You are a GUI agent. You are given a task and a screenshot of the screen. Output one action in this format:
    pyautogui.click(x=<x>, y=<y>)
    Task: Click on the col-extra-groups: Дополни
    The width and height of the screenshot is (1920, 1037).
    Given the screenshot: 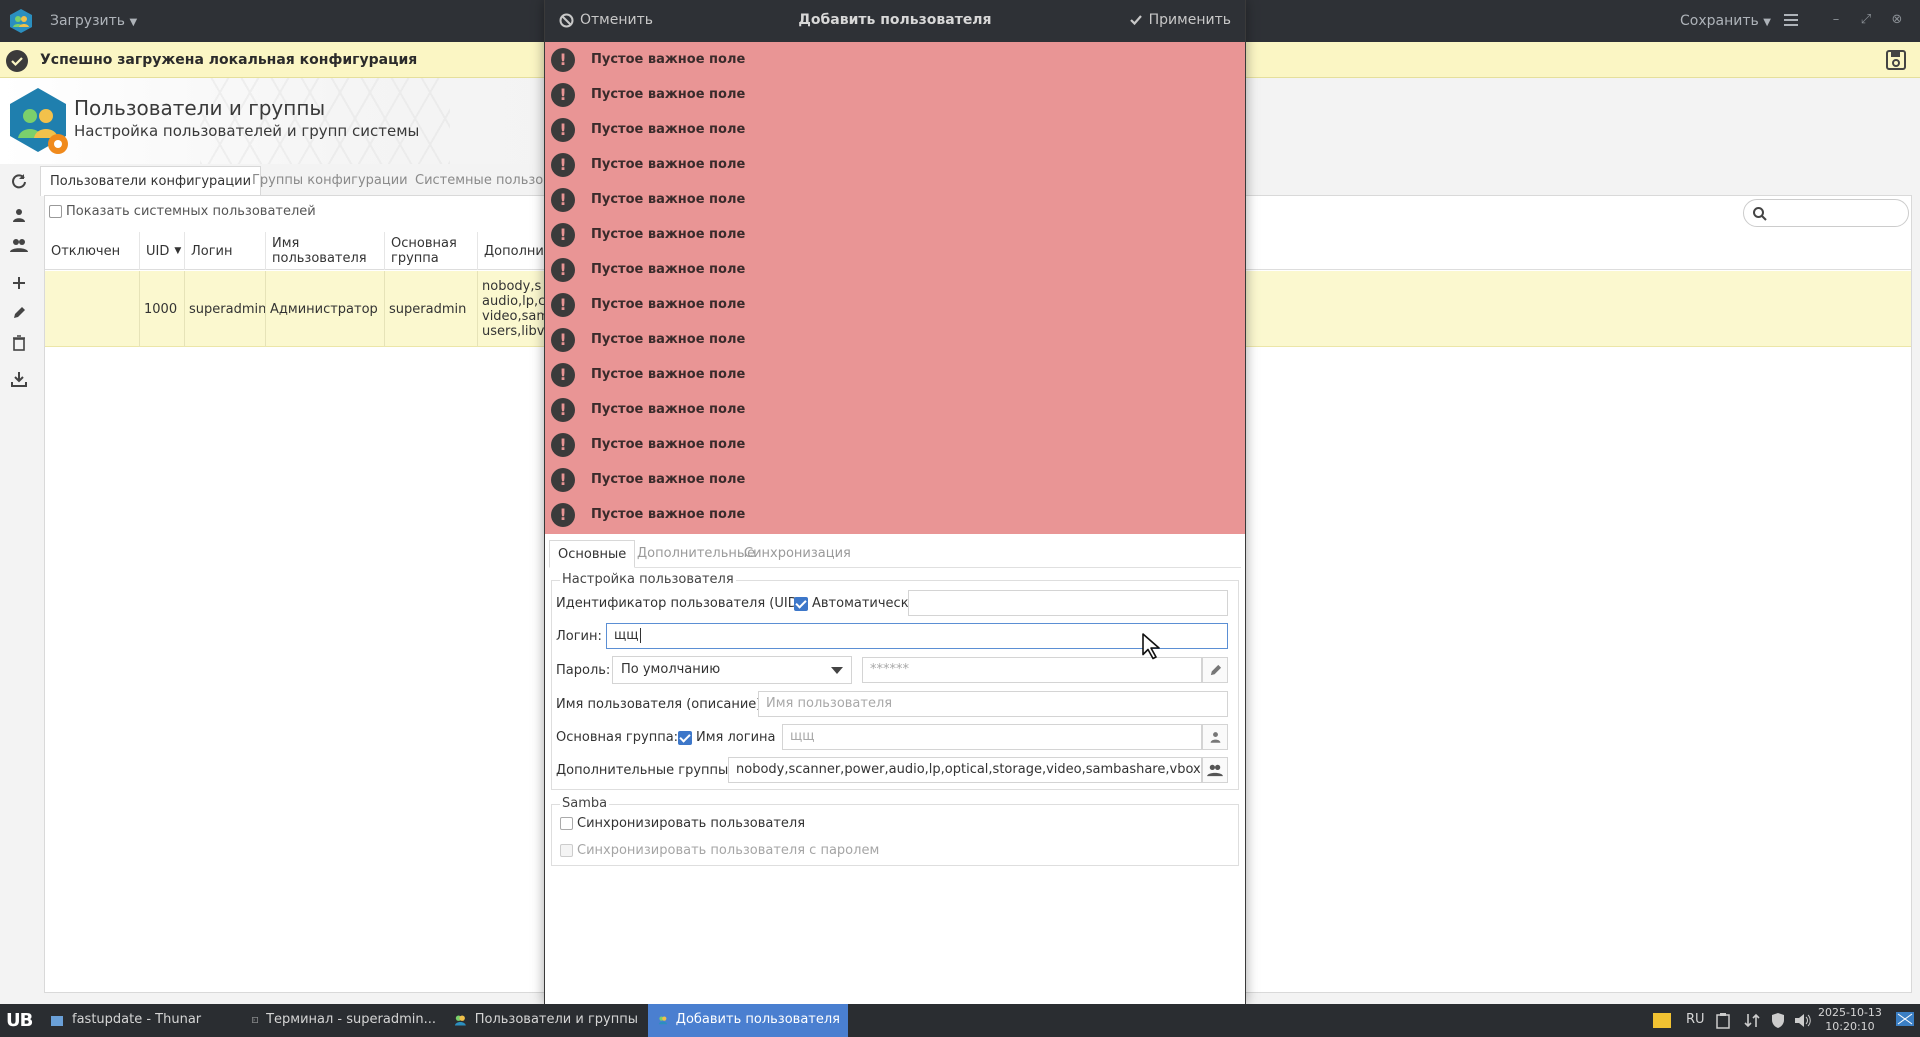 What is the action you would take?
    pyautogui.click(x=513, y=251)
    